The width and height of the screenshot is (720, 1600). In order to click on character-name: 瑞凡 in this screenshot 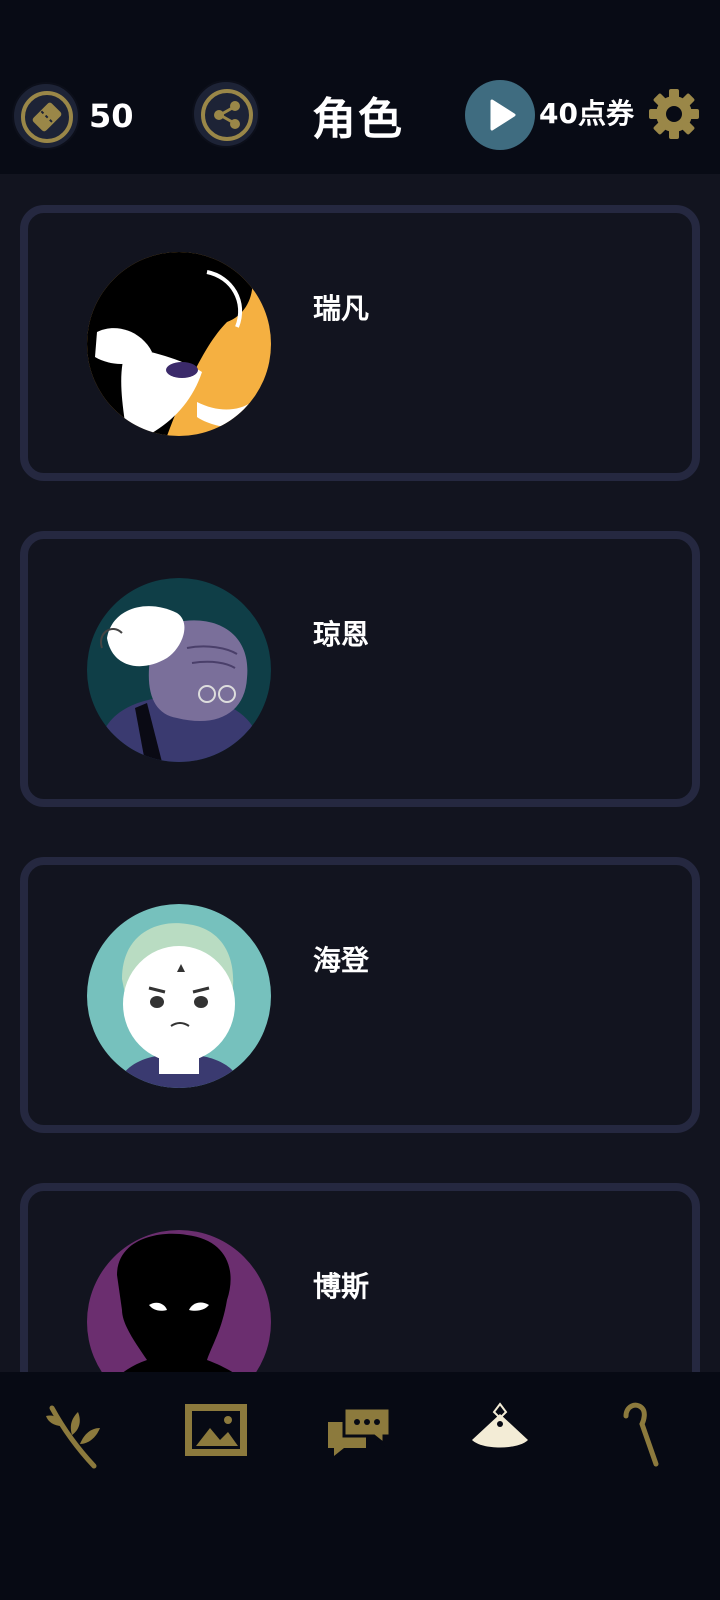, I will do `click(341, 308)`.